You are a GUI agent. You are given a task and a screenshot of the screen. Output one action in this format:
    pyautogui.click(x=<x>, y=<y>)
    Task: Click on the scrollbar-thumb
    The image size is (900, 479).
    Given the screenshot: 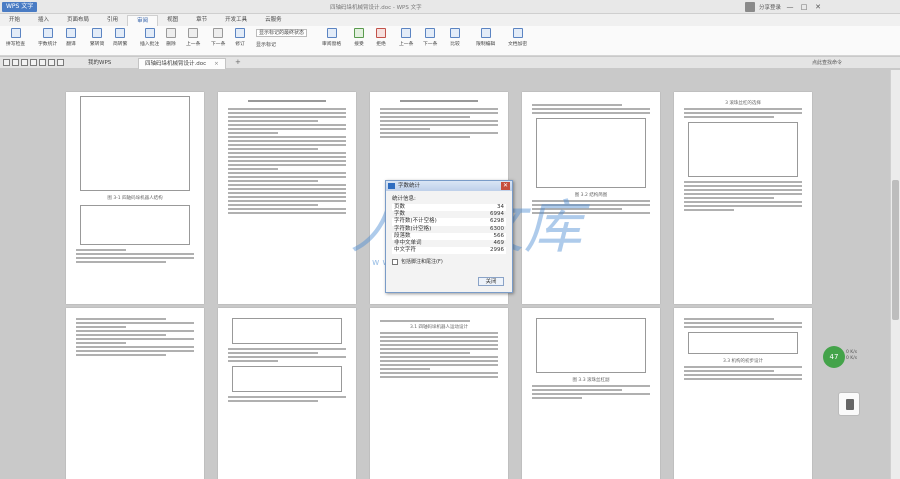 What is the action you would take?
    pyautogui.click(x=895, y=250)
    